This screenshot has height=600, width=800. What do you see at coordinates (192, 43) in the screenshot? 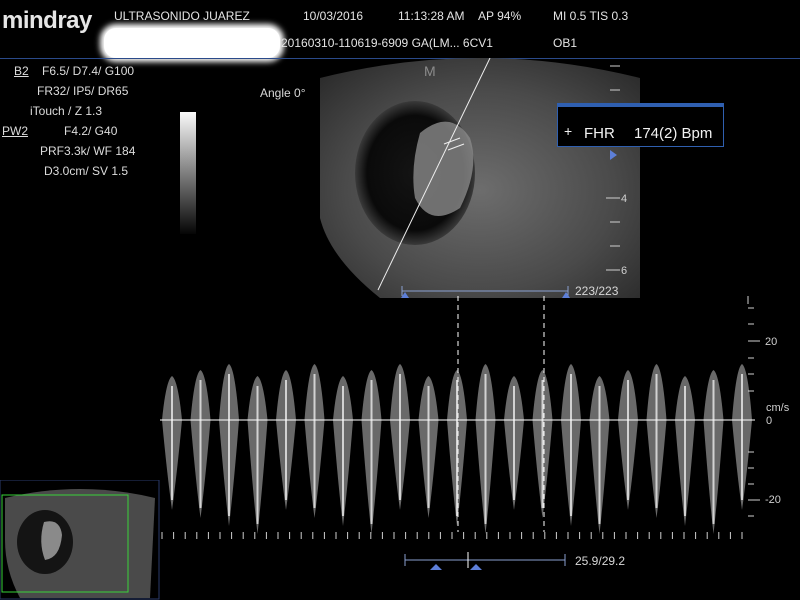
I see `redacted-patient-name` at bounding box center [192, 43].